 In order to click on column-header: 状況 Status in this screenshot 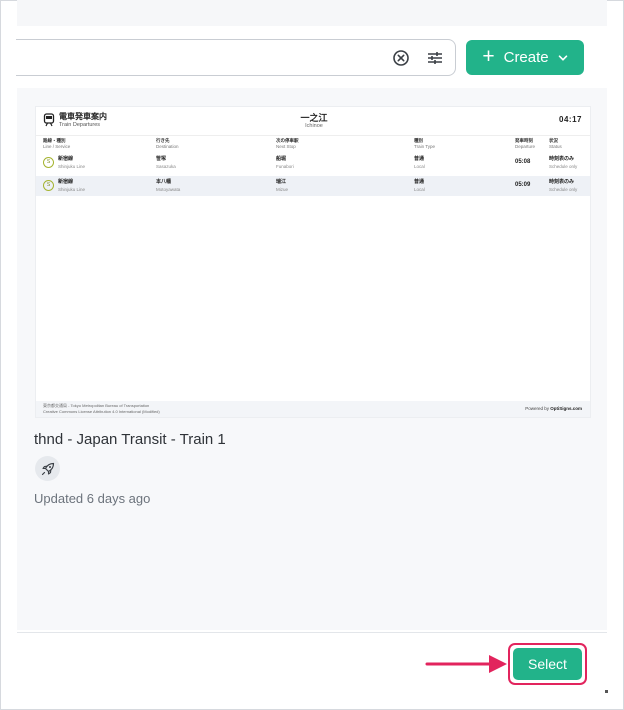, I will do `click(555, 143)`.